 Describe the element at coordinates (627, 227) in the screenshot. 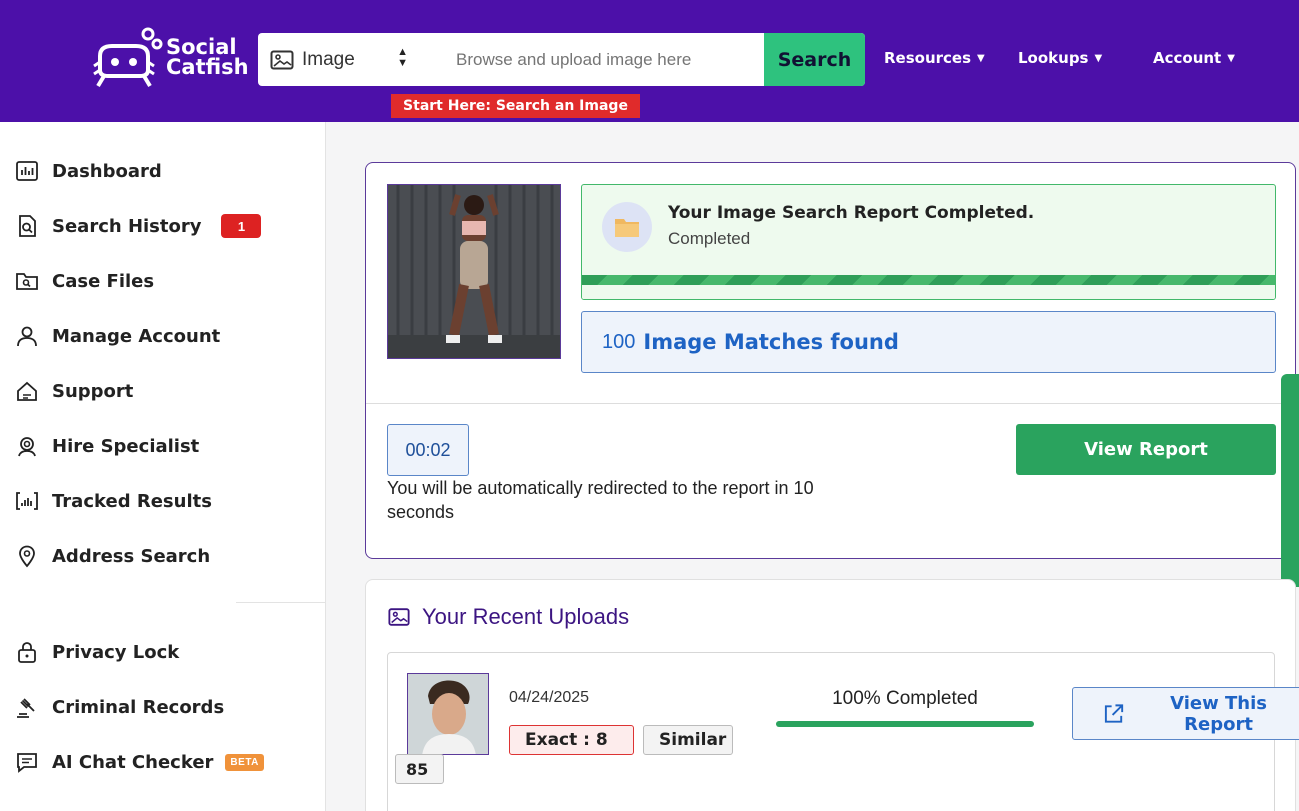

I see `folder-icon` at that location.